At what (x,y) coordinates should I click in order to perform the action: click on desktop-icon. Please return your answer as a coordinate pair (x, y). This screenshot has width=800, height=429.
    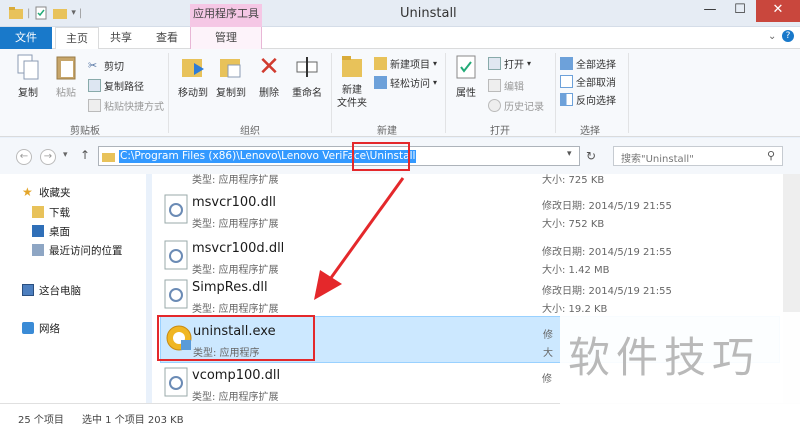
    Looking at the image, I should click on (38, 231).